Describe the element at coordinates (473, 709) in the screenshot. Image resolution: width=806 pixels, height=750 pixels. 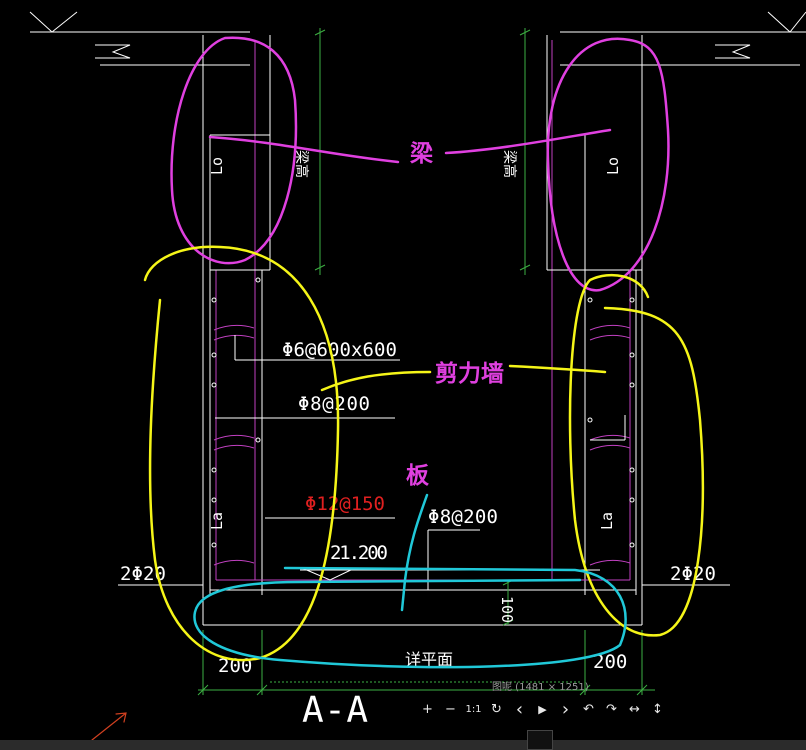
I see `actual-size-button: 1:1` at that location.